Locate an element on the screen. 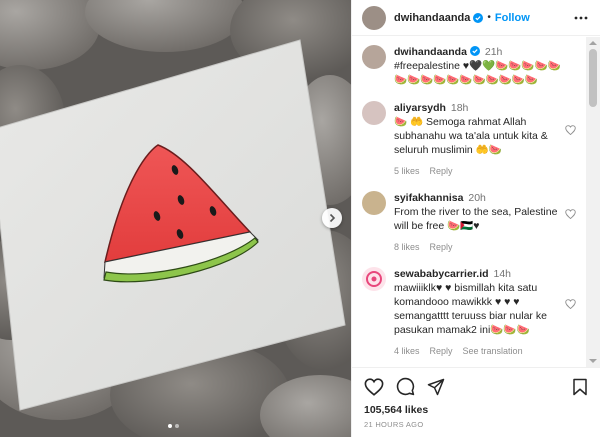 This screenshot has width=600, height=437. author-username: dwihandaanda is located at coordinates (432, 18).